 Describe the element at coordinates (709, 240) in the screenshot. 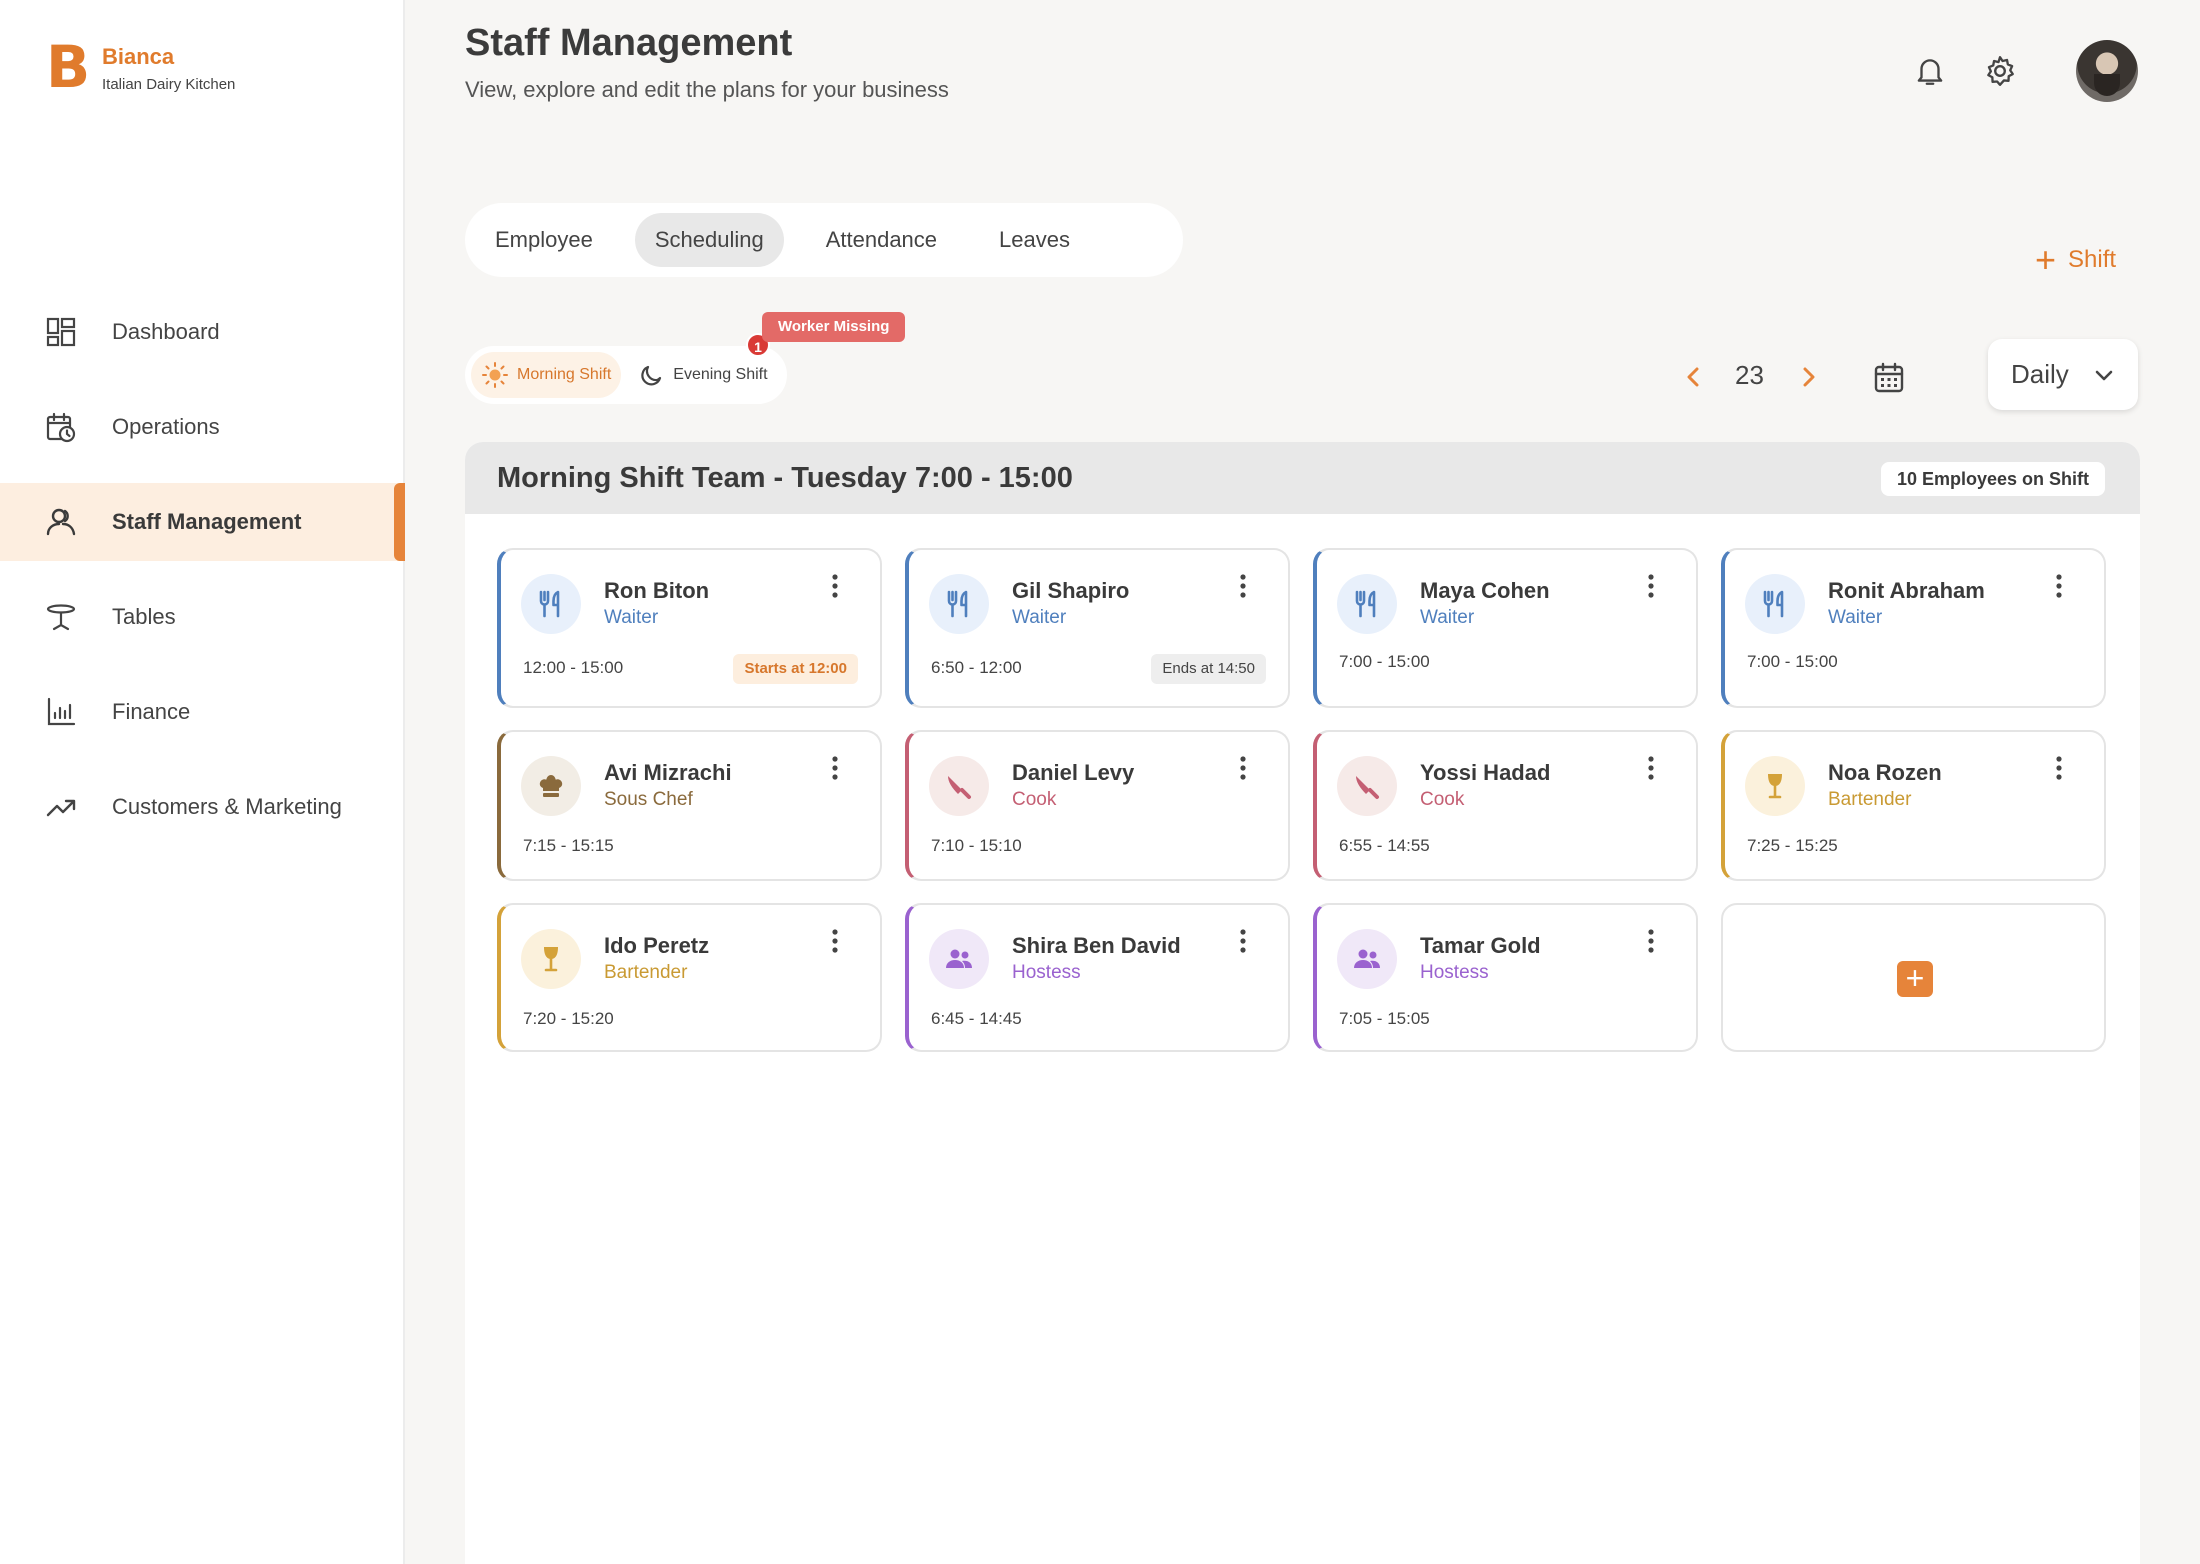

I see `tab-scheduling: Scheduling` at that location.